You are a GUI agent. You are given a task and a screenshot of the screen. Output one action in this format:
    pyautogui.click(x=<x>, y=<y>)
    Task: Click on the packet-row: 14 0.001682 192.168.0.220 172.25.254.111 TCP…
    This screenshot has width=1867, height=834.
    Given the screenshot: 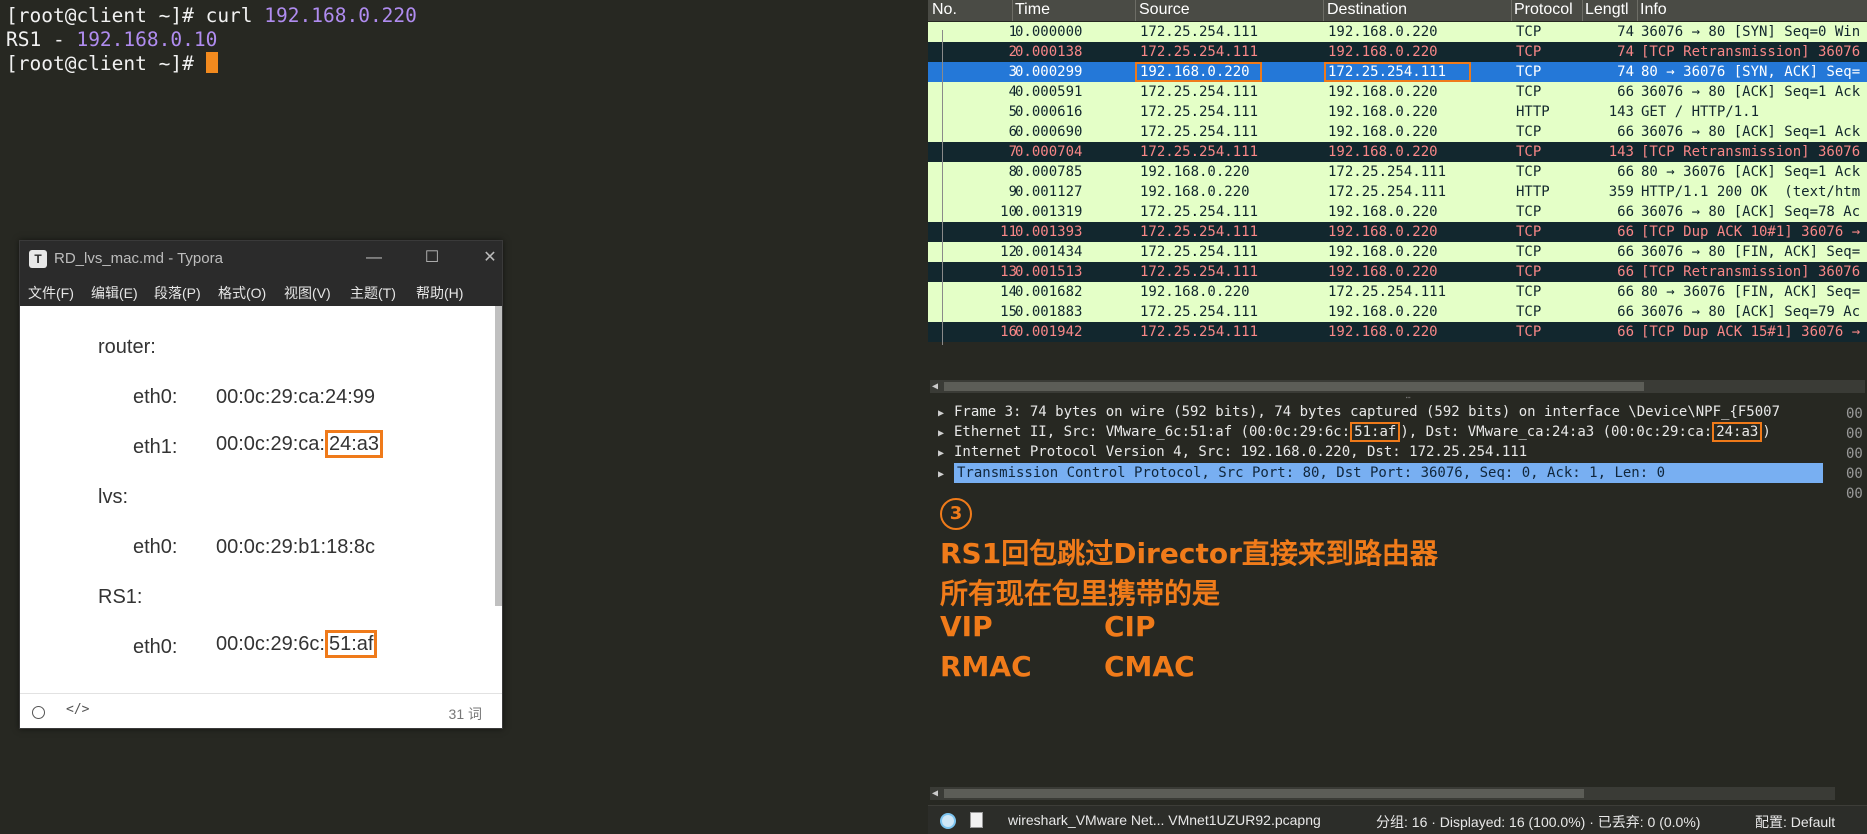 What is the action you would take?
    pyautogui.click(x=1397, y=292)
    